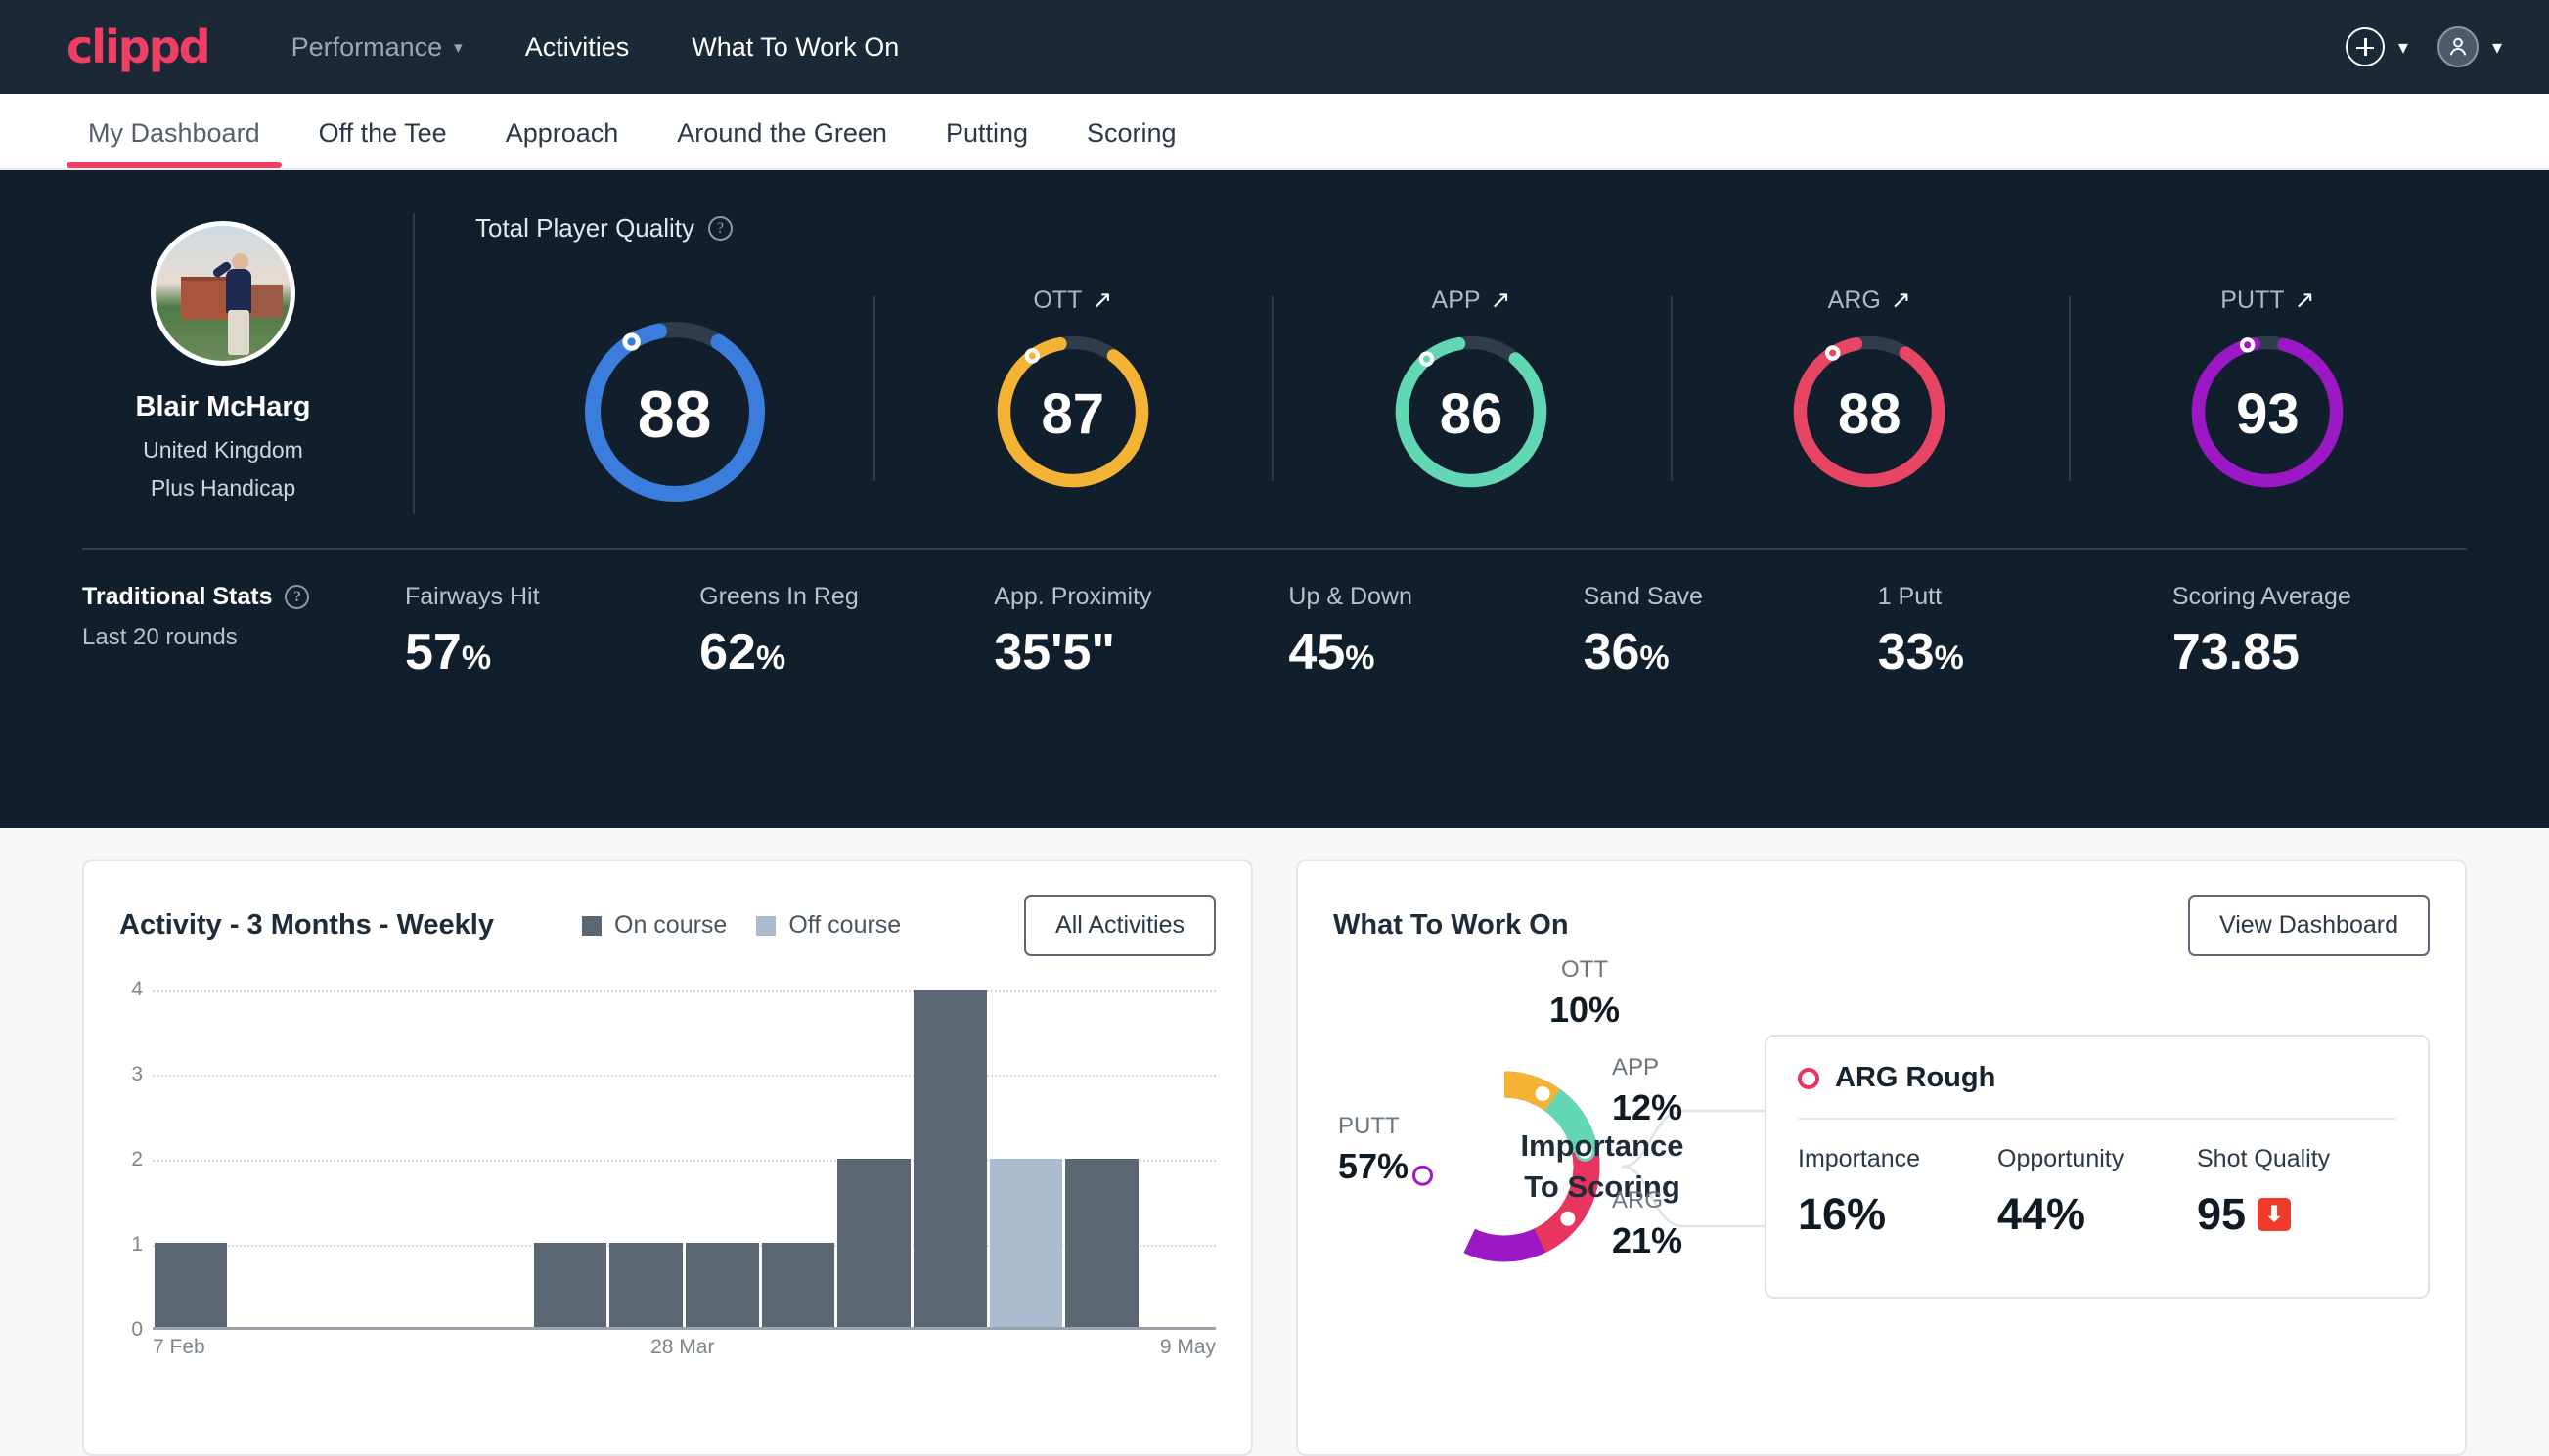  I want to click on activity-legend: On course Off course, so click(742, 925).